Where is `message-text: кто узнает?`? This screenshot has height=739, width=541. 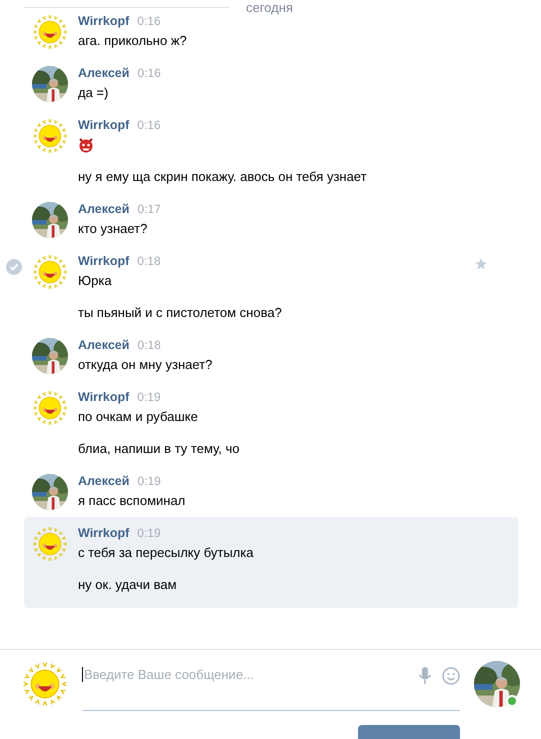 message-text: кто узнает? is located at coordinates (113, 229).